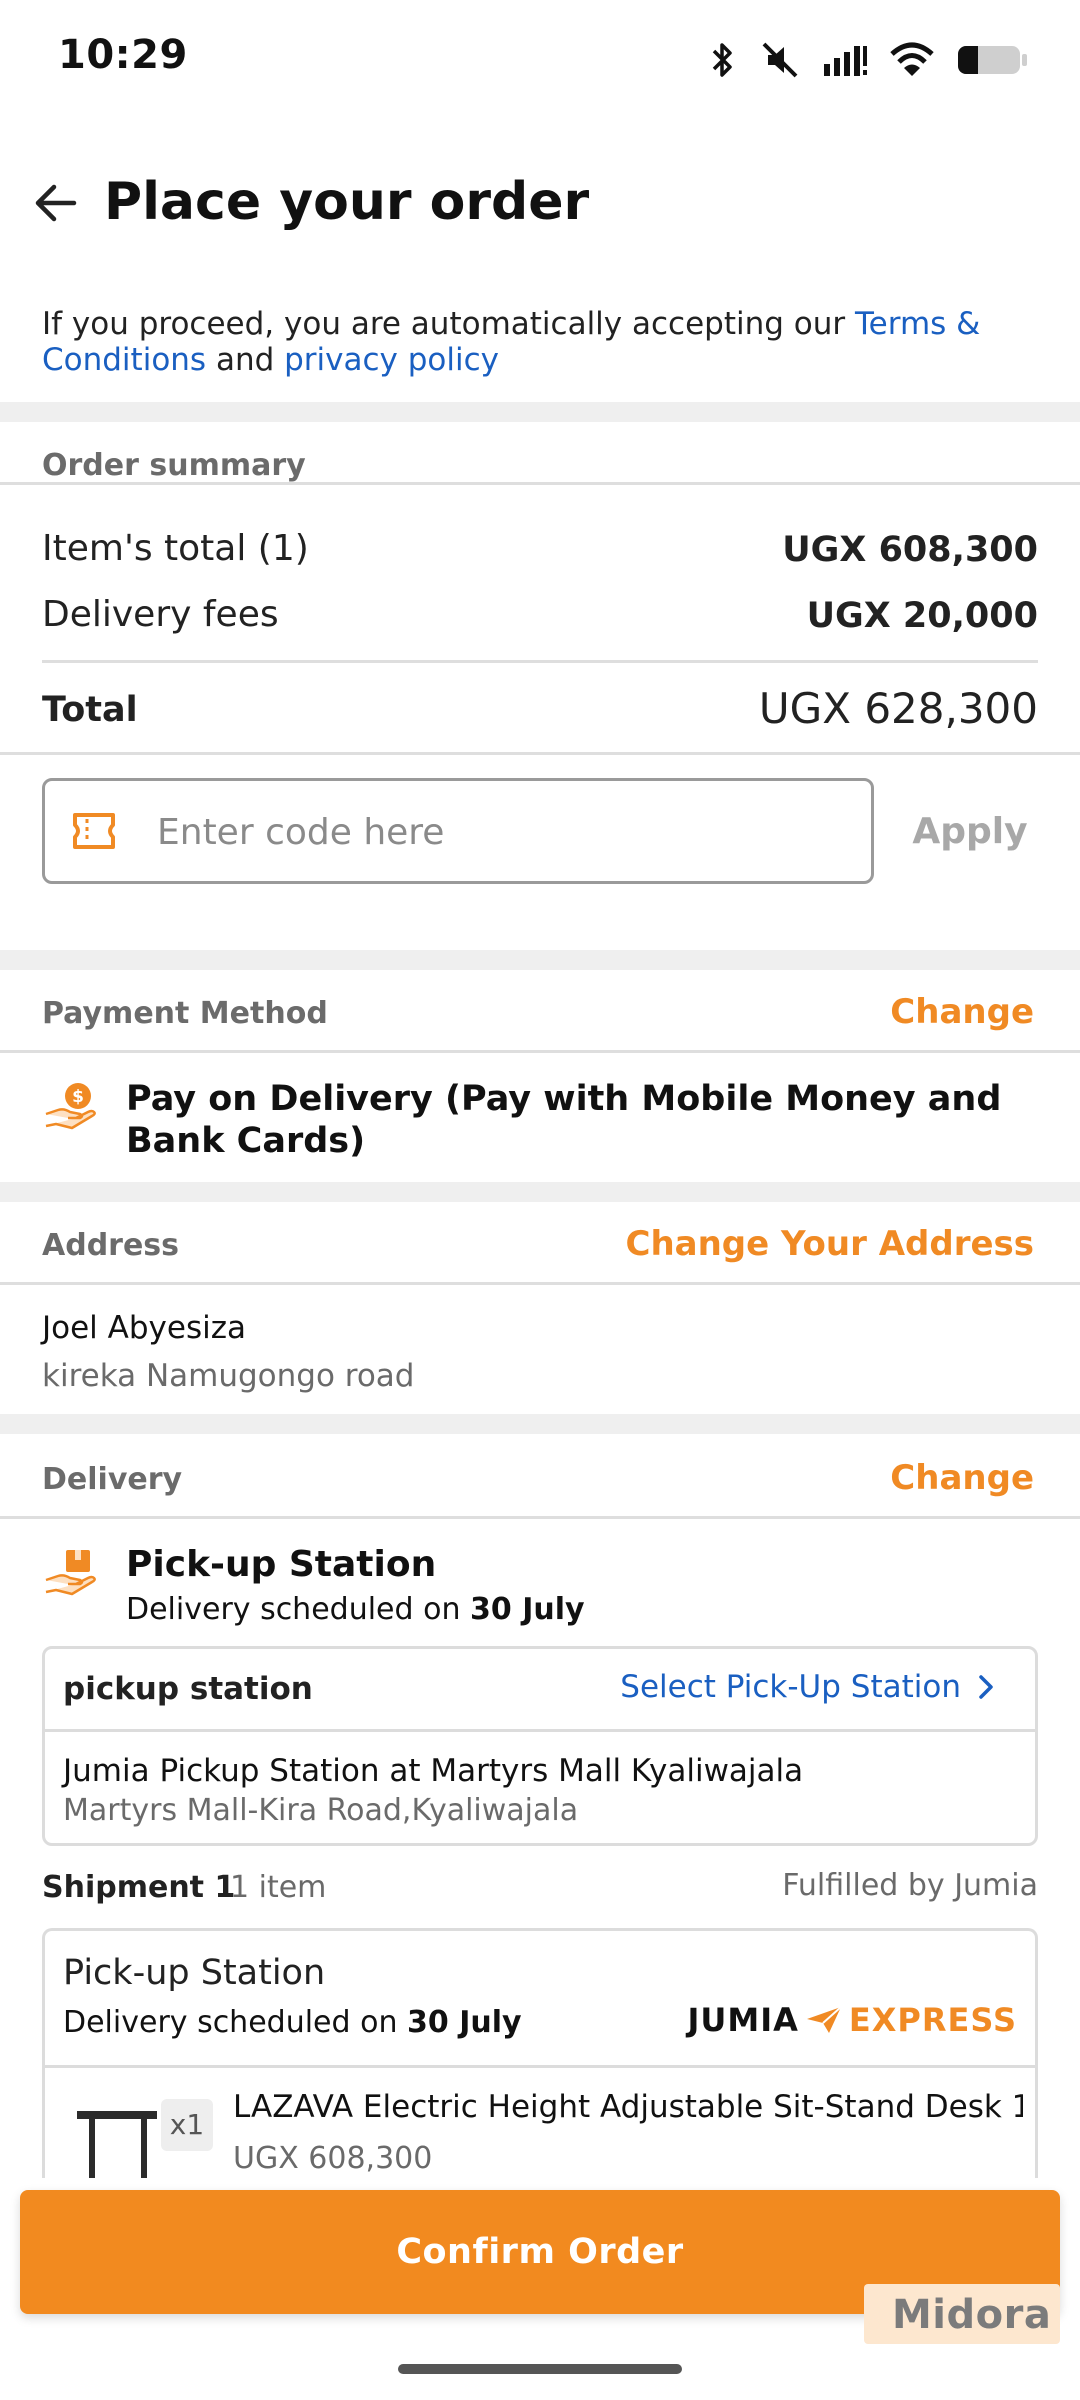  Describe the element at coordinates (70, 1573) in the screenshot. I see `package-hand-icon` at that location.